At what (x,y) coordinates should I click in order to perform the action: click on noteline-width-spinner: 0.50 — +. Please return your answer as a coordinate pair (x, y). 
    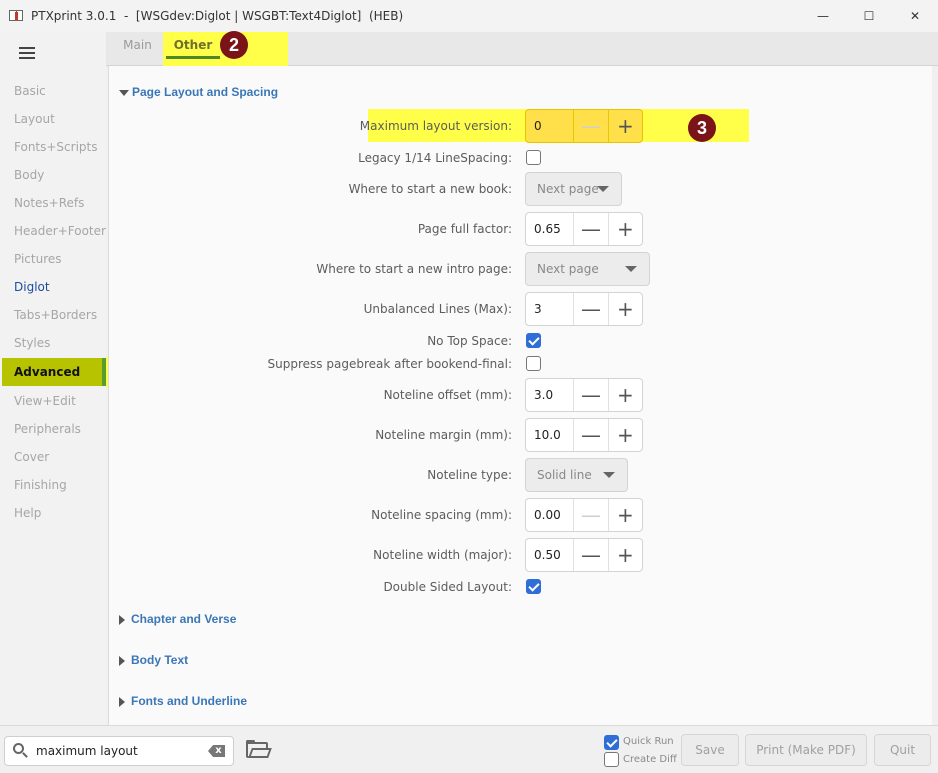
    Looking at the image, I should click on (584, 555).